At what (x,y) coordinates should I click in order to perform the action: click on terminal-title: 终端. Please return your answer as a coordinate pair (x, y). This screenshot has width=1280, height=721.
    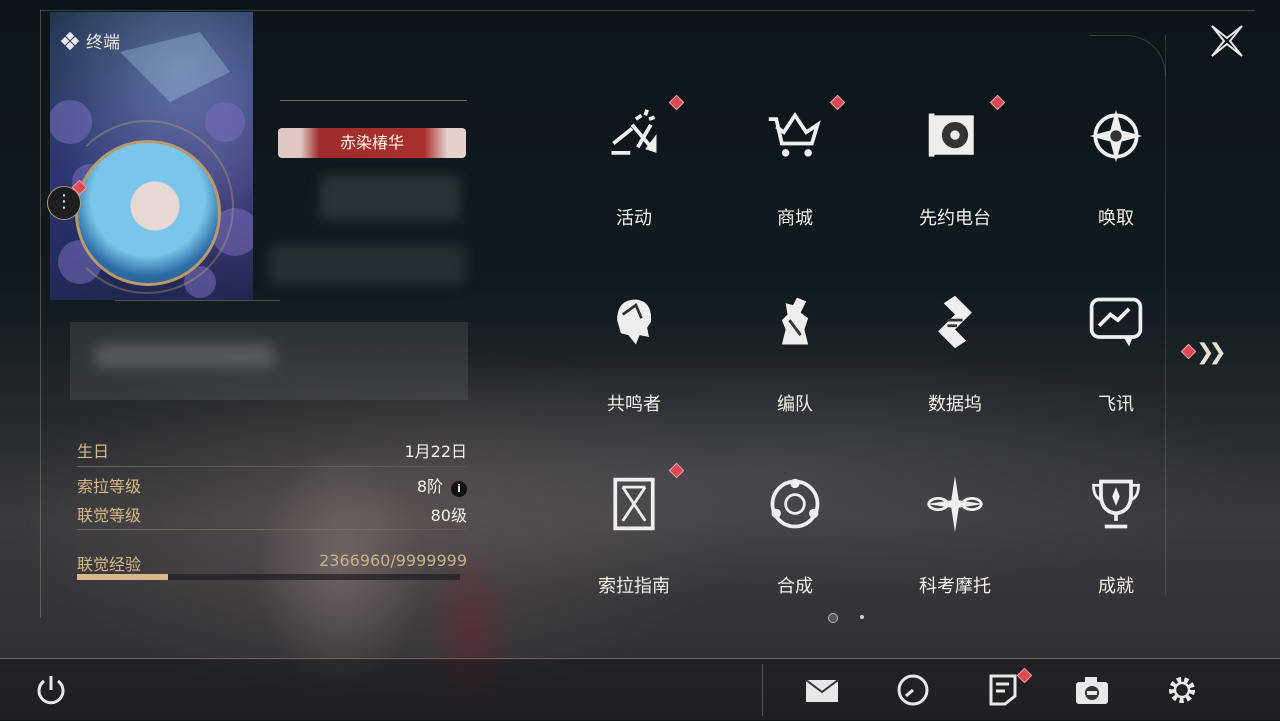
    Looking at the image, I should click on (103, 43).